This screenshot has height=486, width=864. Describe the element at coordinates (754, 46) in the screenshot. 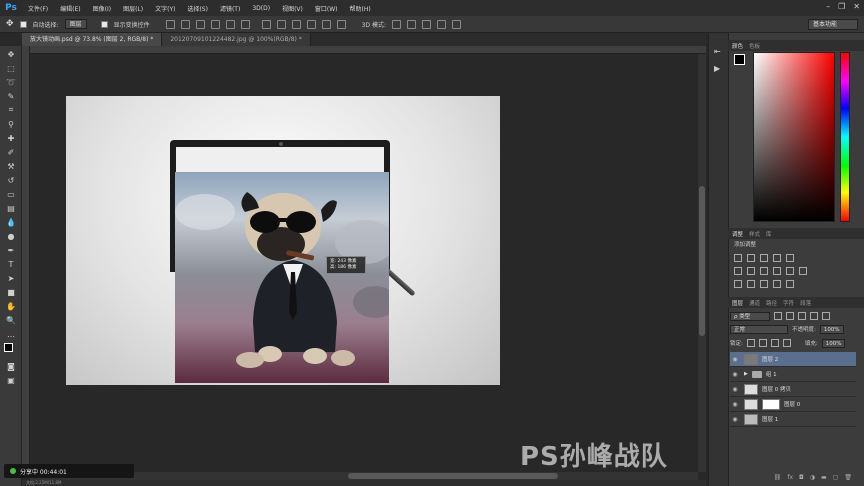

I see `tab-swatches: 色板` at that location.